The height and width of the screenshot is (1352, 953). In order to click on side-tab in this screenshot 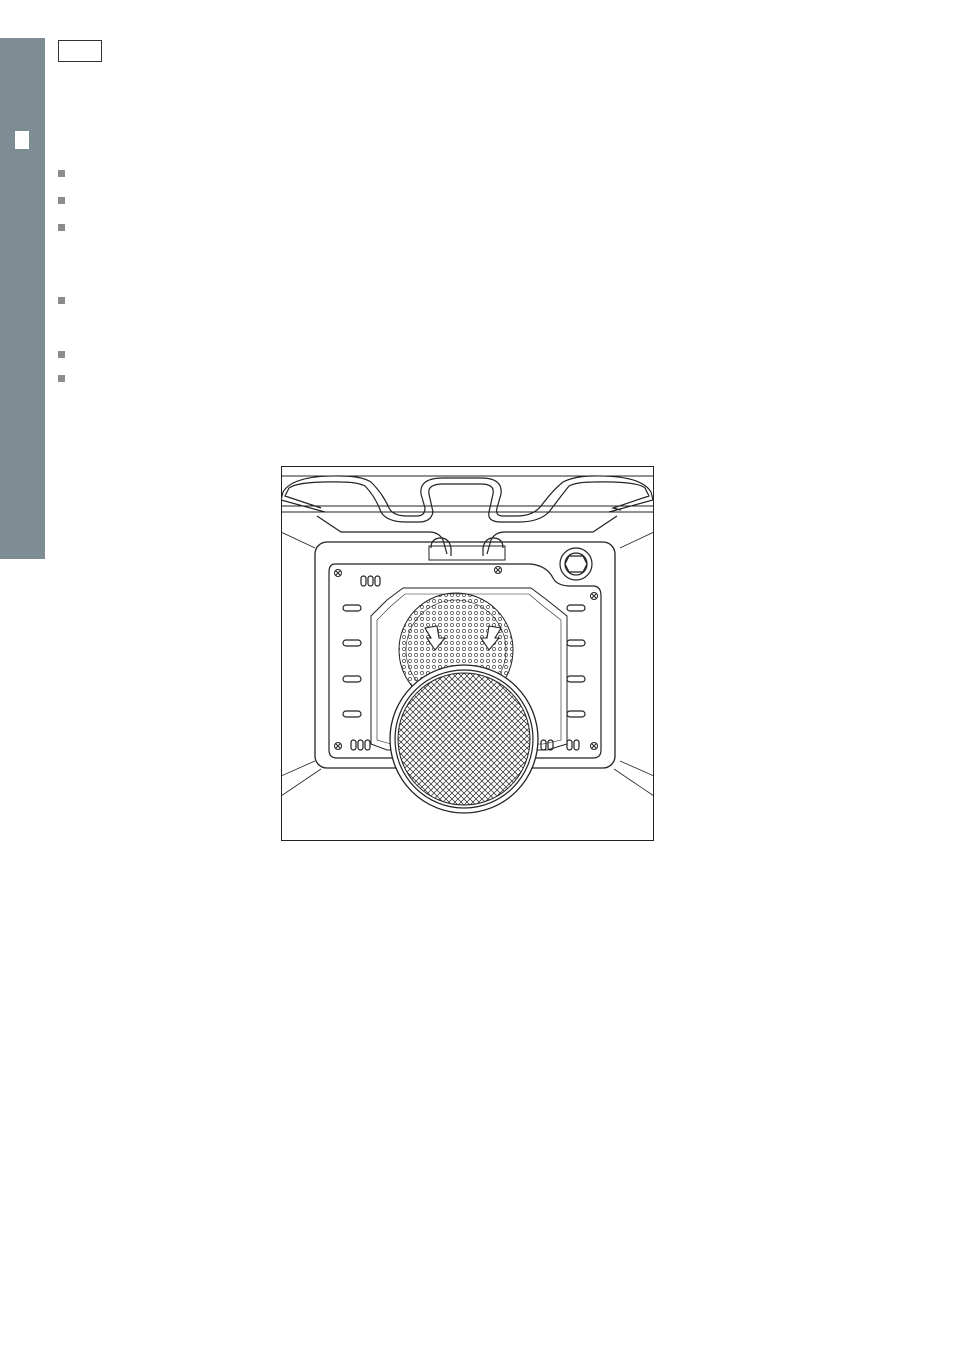, I will do `click(22, 298)`.